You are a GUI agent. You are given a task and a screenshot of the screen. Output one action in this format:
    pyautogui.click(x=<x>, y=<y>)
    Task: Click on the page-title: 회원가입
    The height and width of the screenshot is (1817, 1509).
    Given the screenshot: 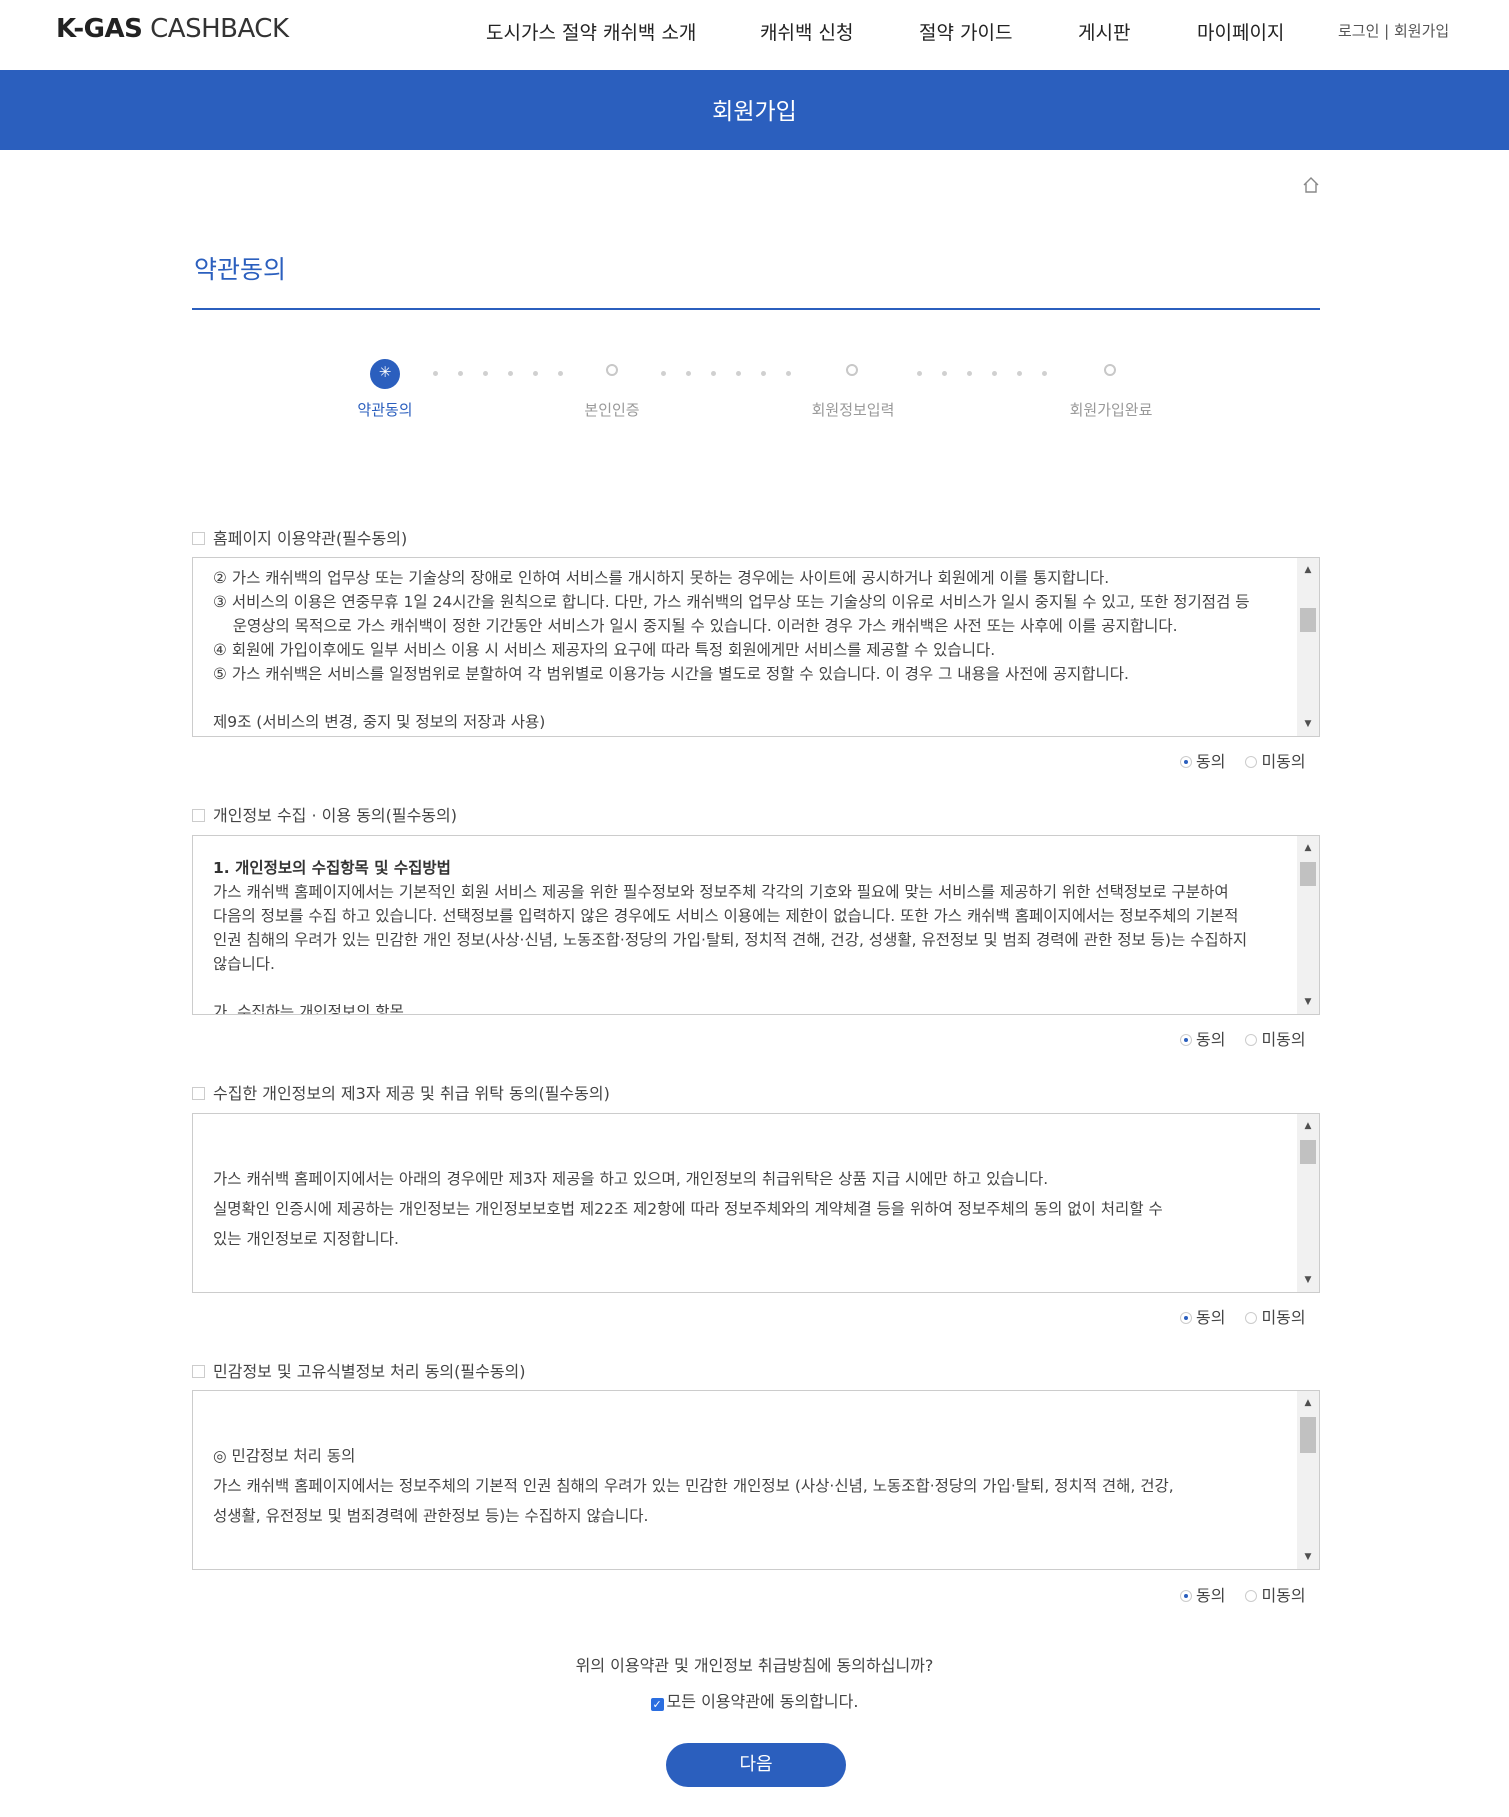 What is the action you would take?
    pyautogui.click(x=754, y=112)
    